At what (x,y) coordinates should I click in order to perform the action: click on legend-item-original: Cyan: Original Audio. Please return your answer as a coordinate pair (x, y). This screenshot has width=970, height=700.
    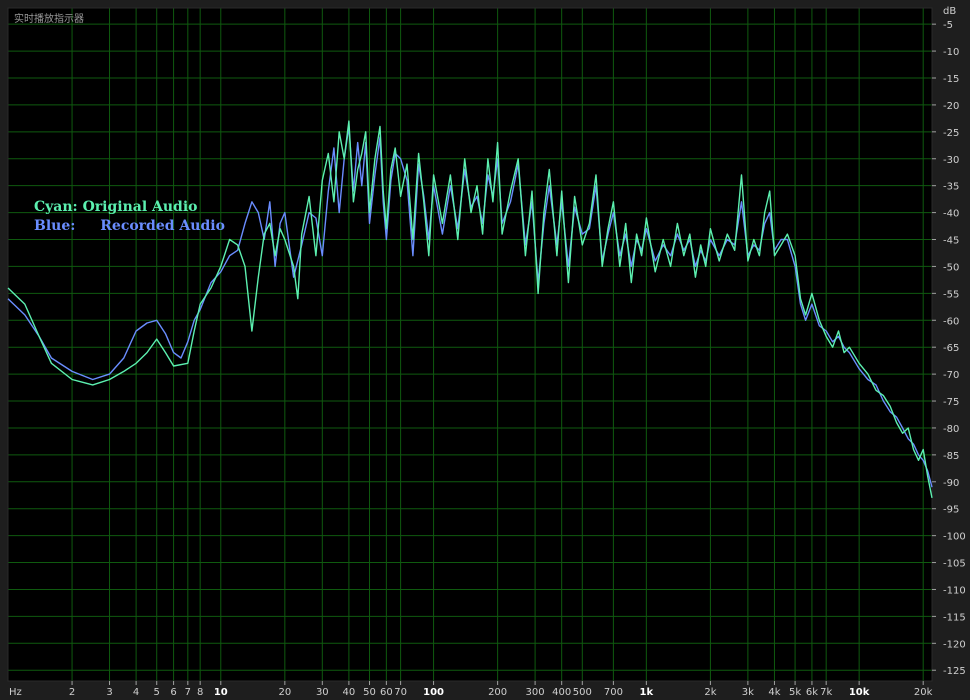
    Looking at the image, I should click on (129, 207).